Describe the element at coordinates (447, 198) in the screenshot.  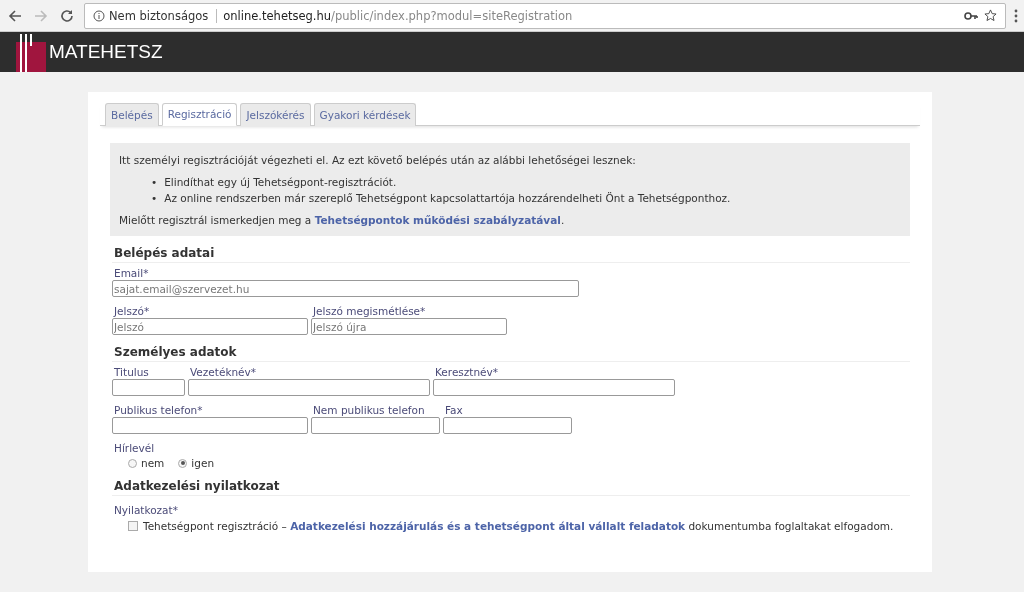
I see `bullet-item: Az online rendszerben már szereplő Tehetségpont kapcsolattartója hozzárendelheti Önt a Tehetségponthoz.` at that location.